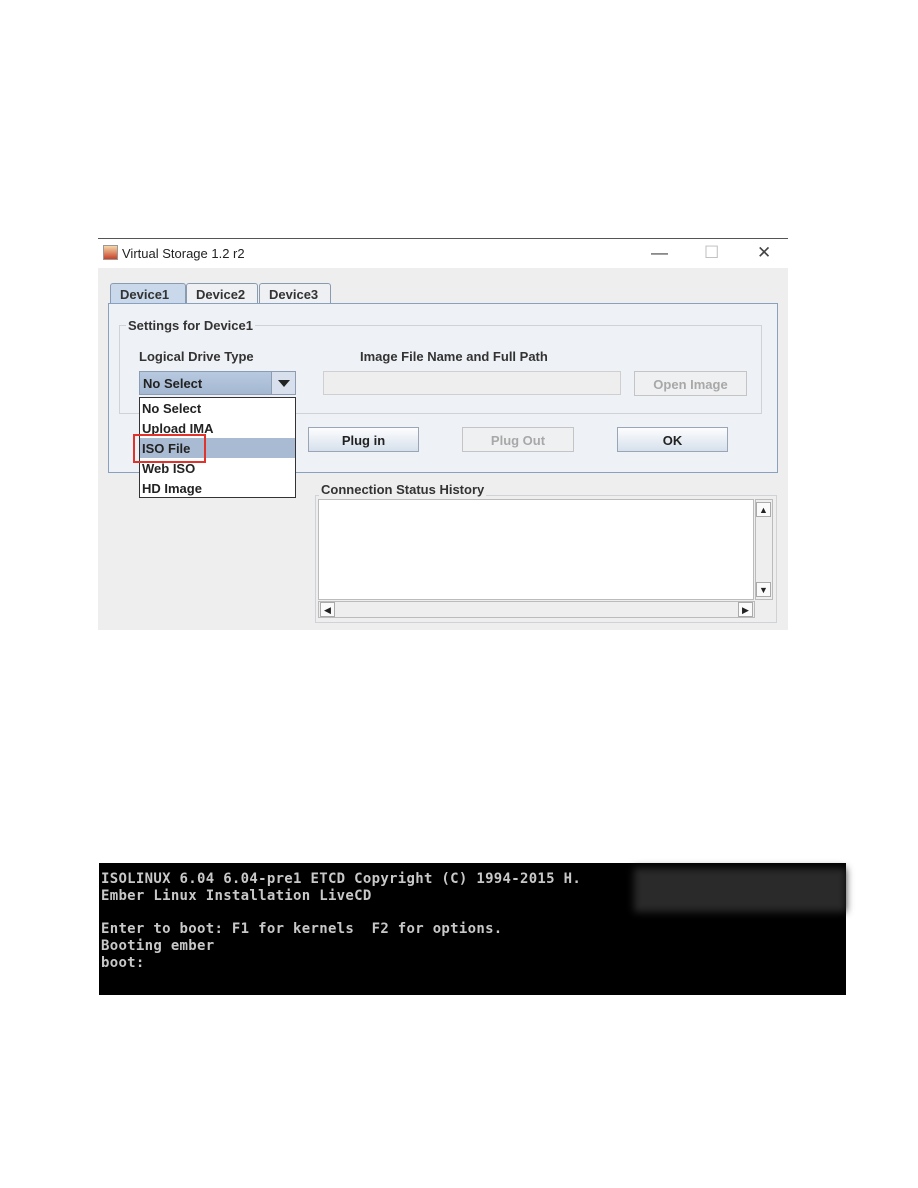  I want to click on console-line: Ember Linux Installation LiveCD, so click(236, 896).